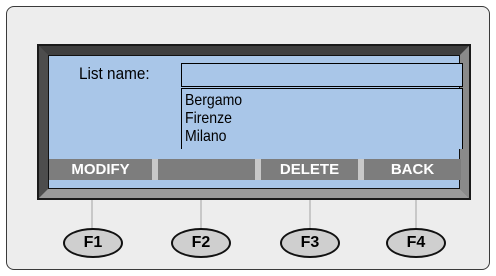 This screenshot has width=496, height=276. Describe the element at coordinates (322, 118) in the screenshot. I see `city-list: Bergamo Firenze Milano` at that location.